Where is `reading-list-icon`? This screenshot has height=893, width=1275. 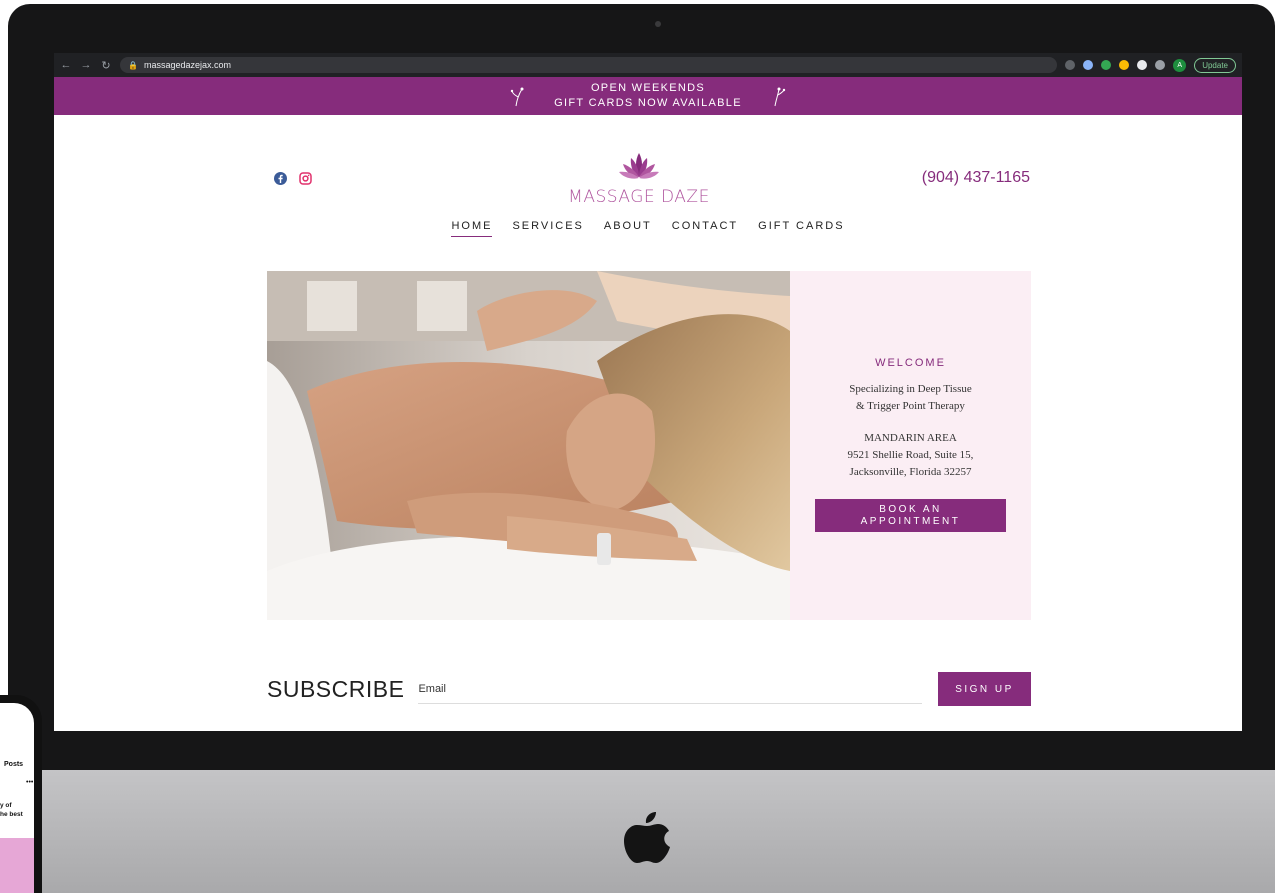
reading-list-icon is located at coordinates (1160, 65).